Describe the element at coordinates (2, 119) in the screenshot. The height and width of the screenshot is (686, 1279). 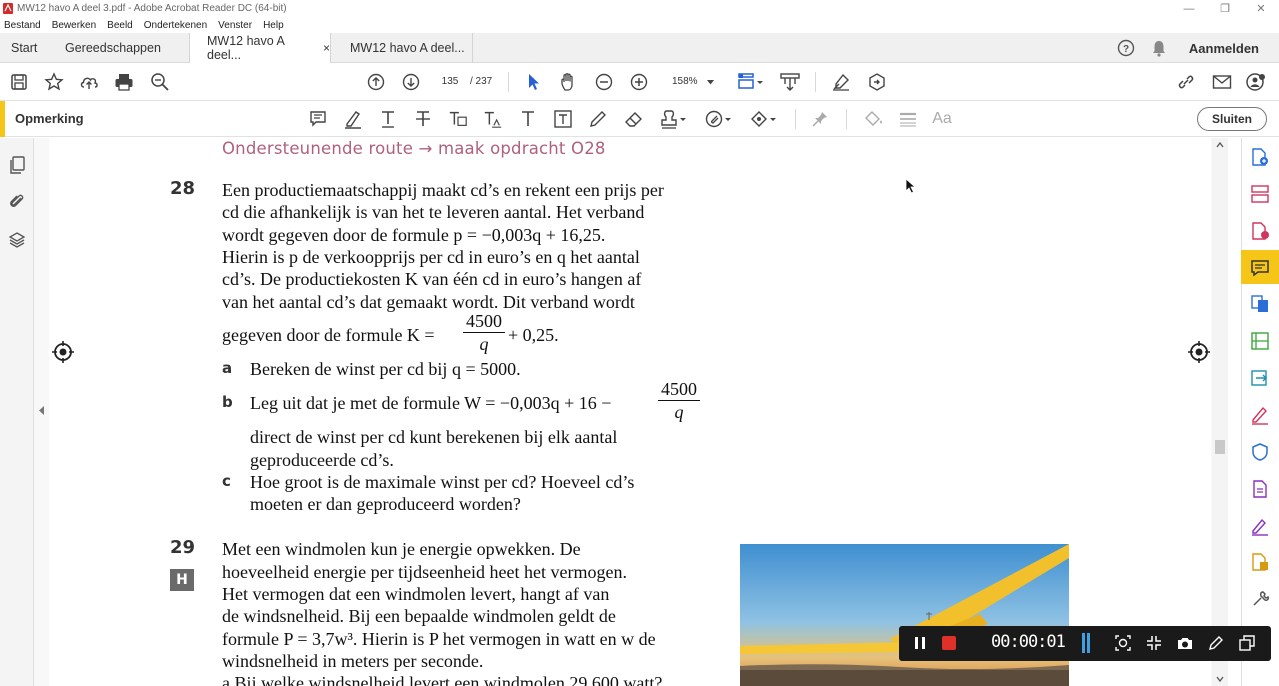
I see `comment-accent-bar` at that location.